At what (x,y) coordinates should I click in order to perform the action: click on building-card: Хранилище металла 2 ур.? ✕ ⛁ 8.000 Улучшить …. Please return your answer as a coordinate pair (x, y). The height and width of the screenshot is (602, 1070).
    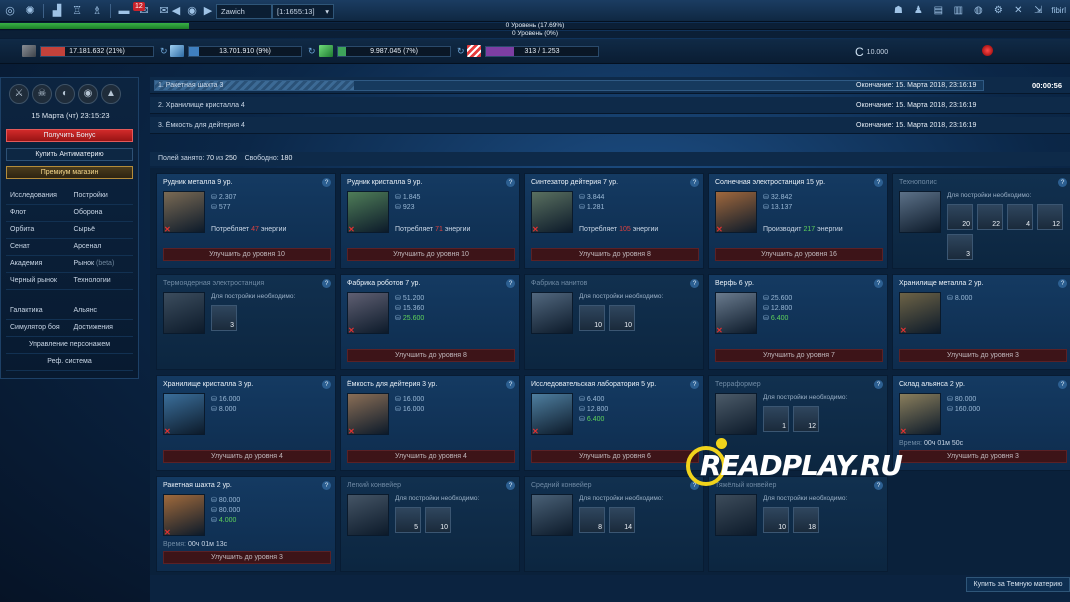
    Looking at the image, I should click on (981, 322).